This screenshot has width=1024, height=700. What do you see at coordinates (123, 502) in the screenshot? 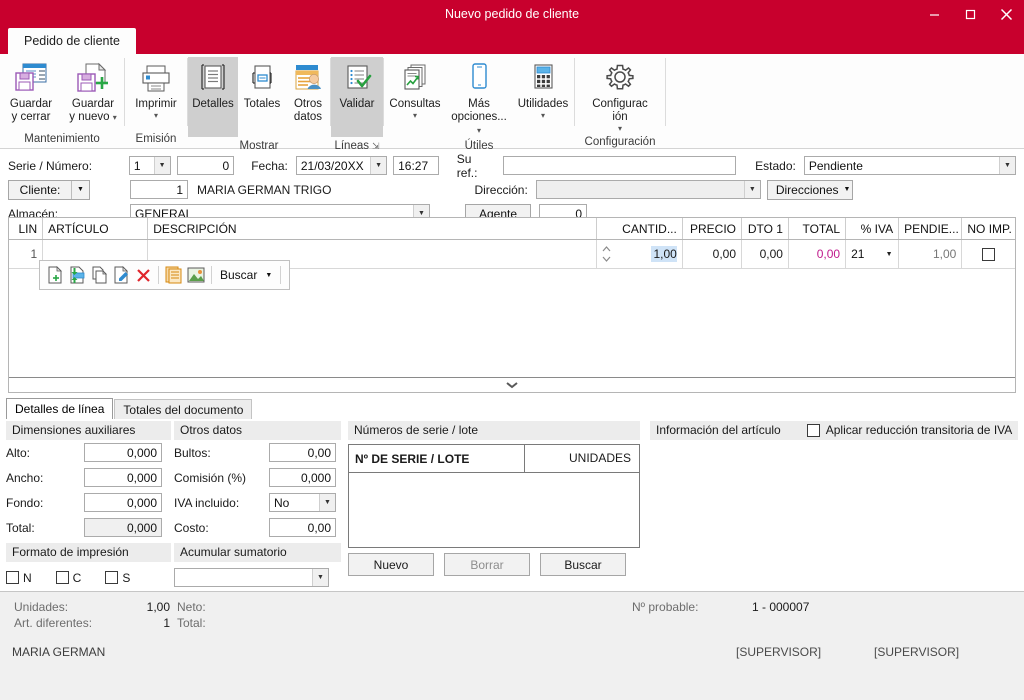
I see `fondo-input: 0,000` at bounding box center [123, 502].